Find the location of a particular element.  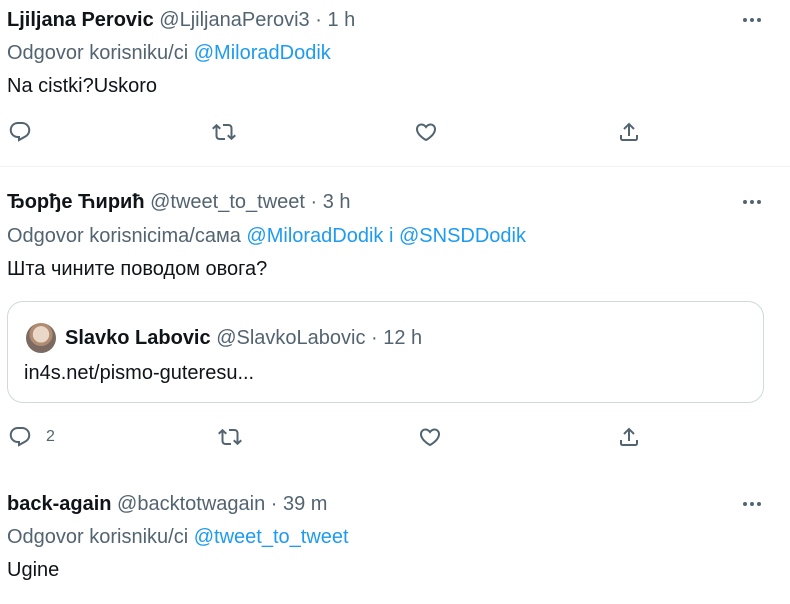

quoted-tweet-header: Slavko Labovic @SlavkoLabovic · 12 h is located at coordinates (224, 338).